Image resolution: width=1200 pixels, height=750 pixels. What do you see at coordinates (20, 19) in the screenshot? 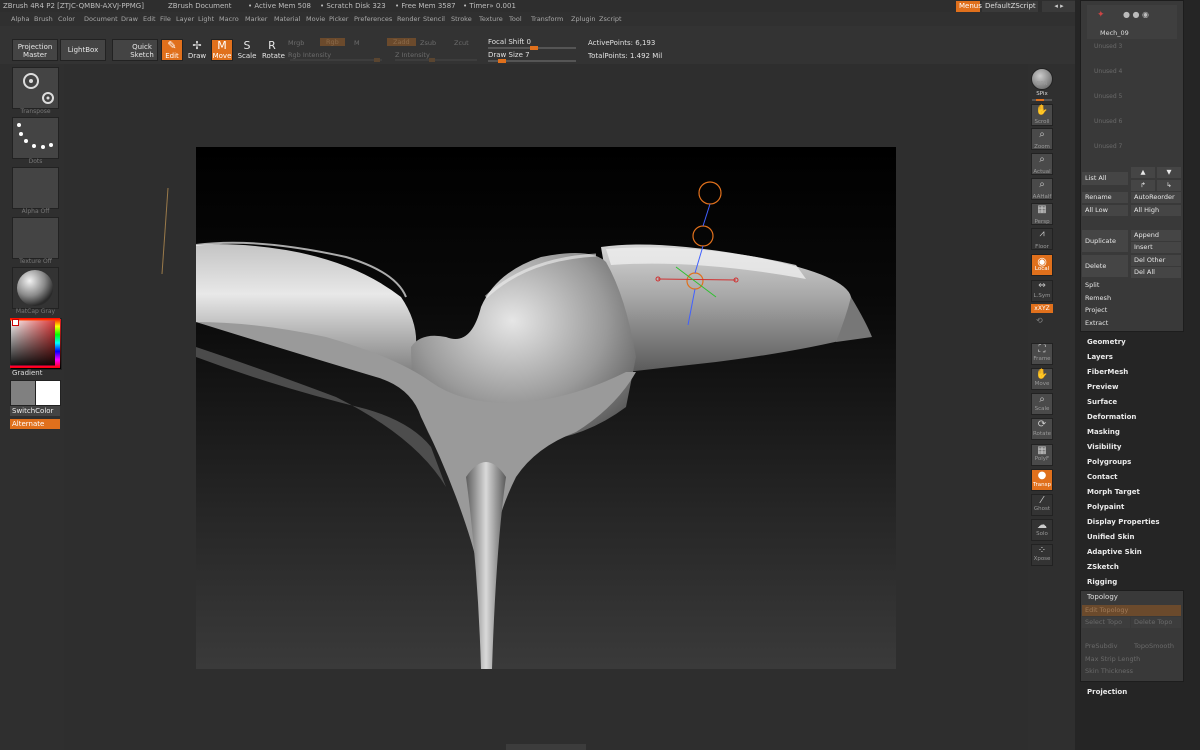
I see `menu-alpha: Alpha` at bounding box center [20, 19].